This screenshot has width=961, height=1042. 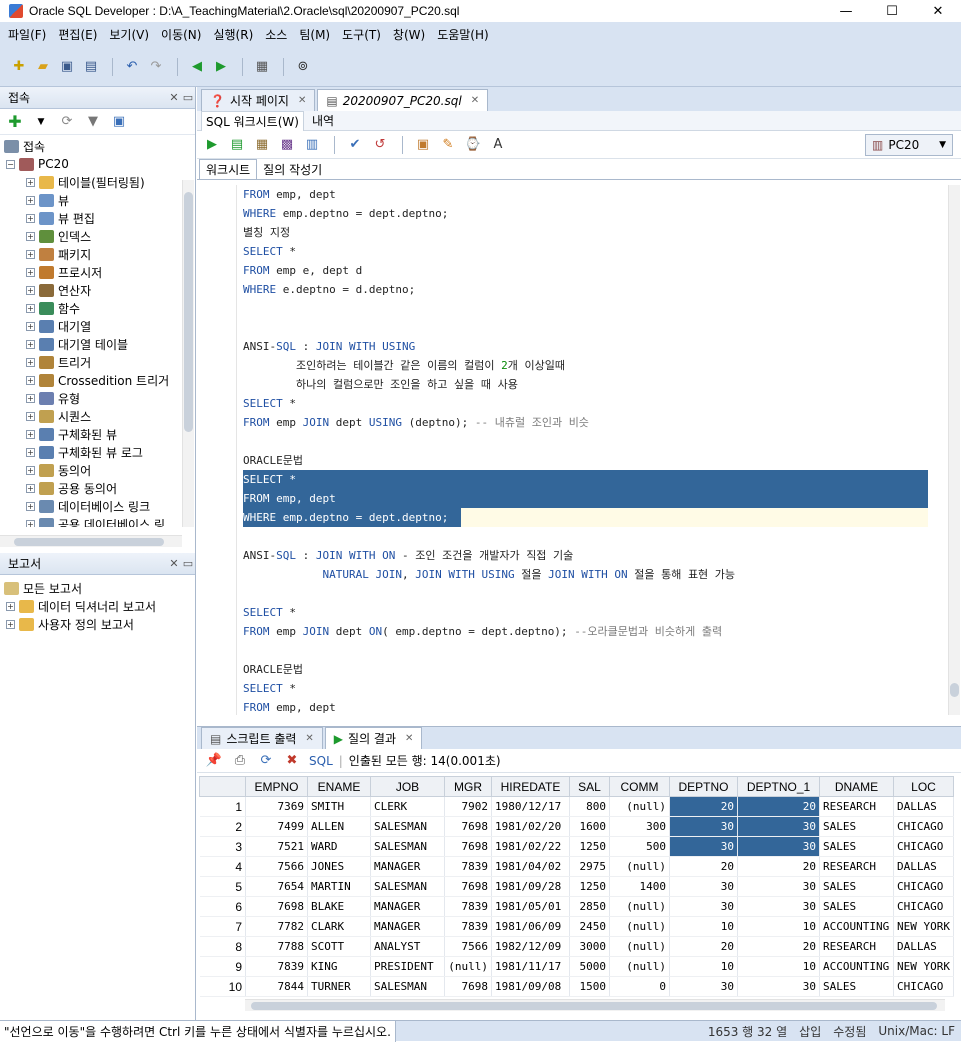 I want to click on table-cell: 300, so click(x=639, y=826).